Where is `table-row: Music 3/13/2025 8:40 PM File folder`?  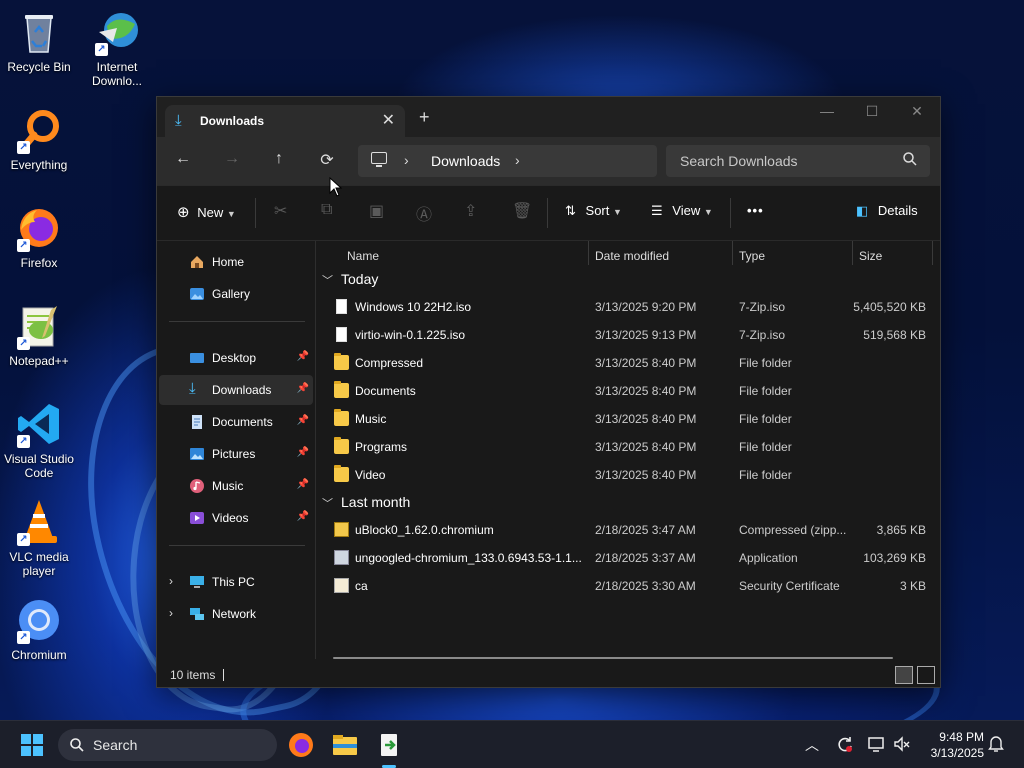
table-row: Music 3/13/2025 8:40 PM File folder is located at coordinates (628, 419).